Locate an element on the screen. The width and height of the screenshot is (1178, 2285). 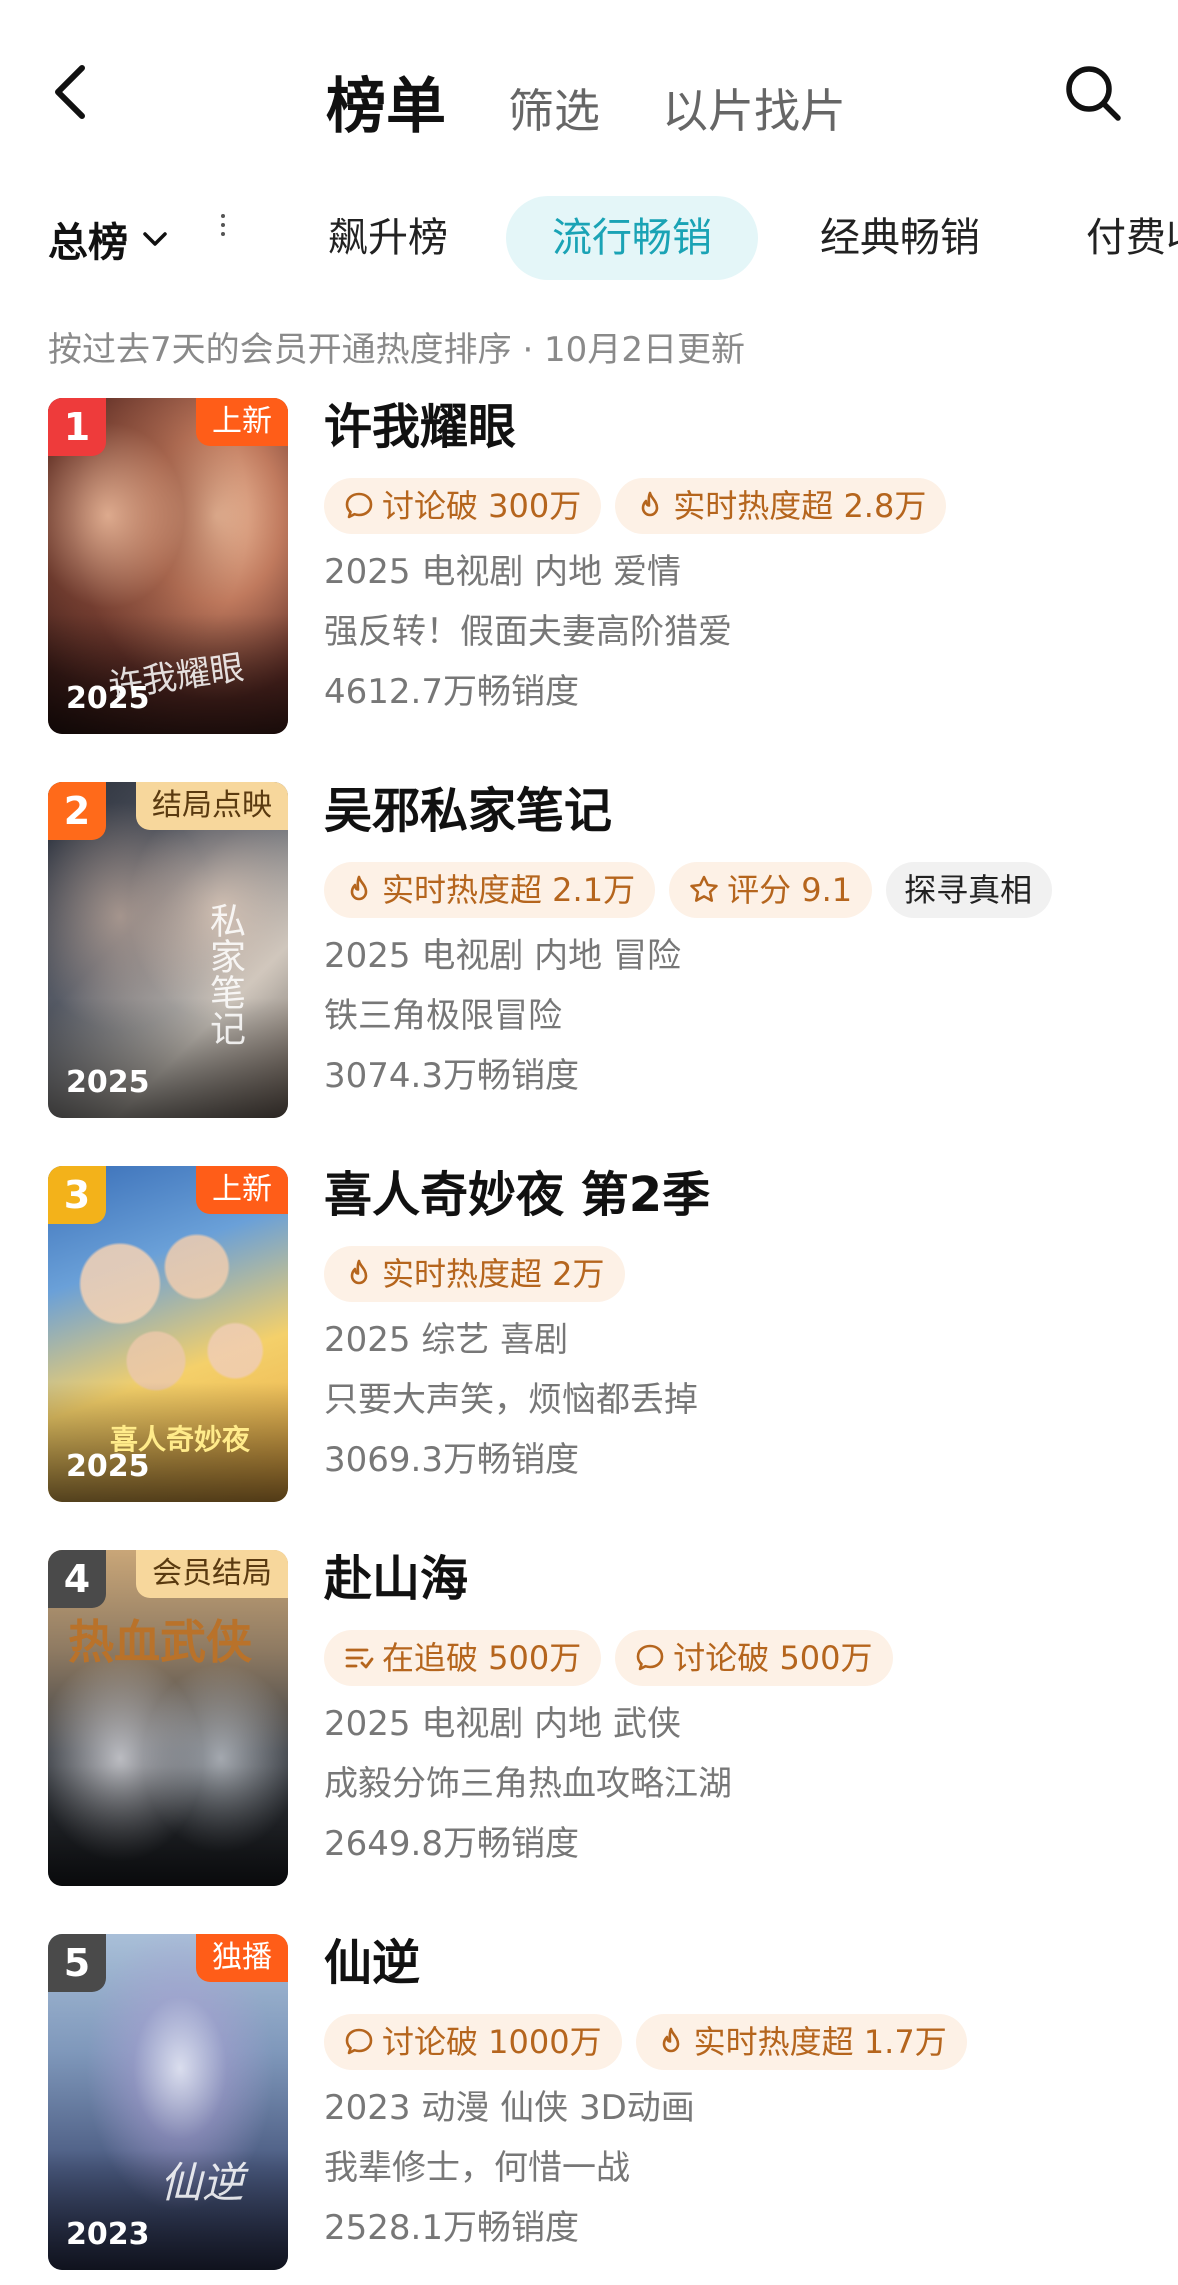
chip-text: 在追破 500万 is located at coordinates (482, 1658).